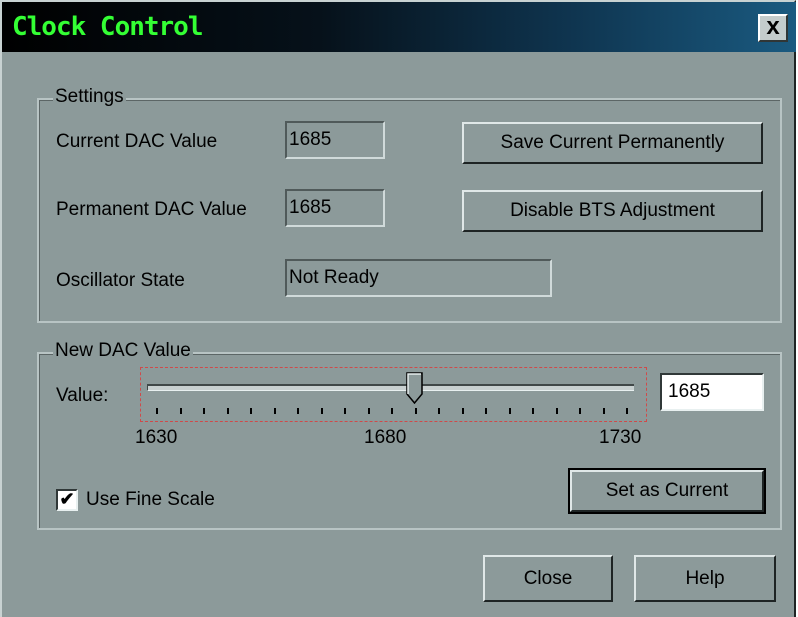 The height and width of the screenshot is (617, 798). Describe the element at coordinates (335, 140) in the screenshot. I see `current-dac-field: 1685` at that location.